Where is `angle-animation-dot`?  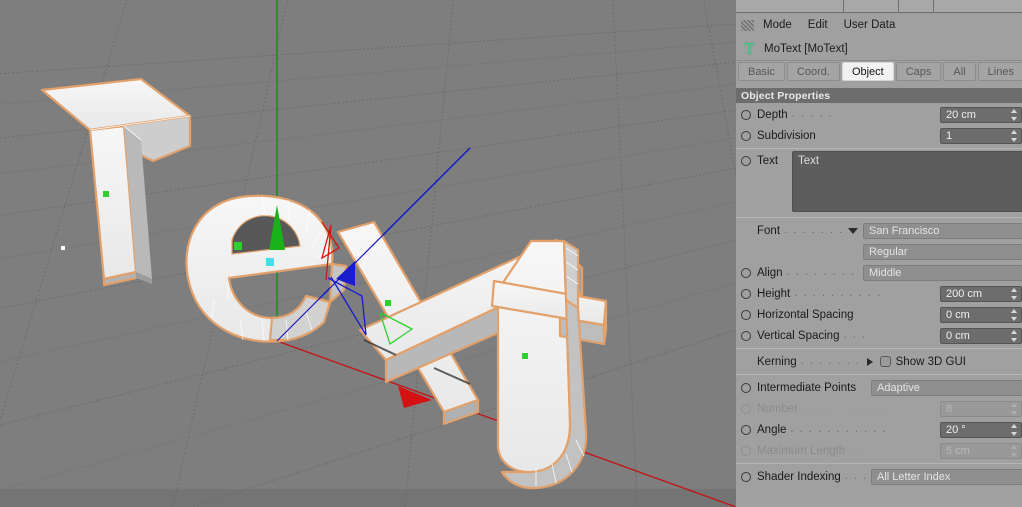 angle-animation-dot is located at coordinates (746, 429).